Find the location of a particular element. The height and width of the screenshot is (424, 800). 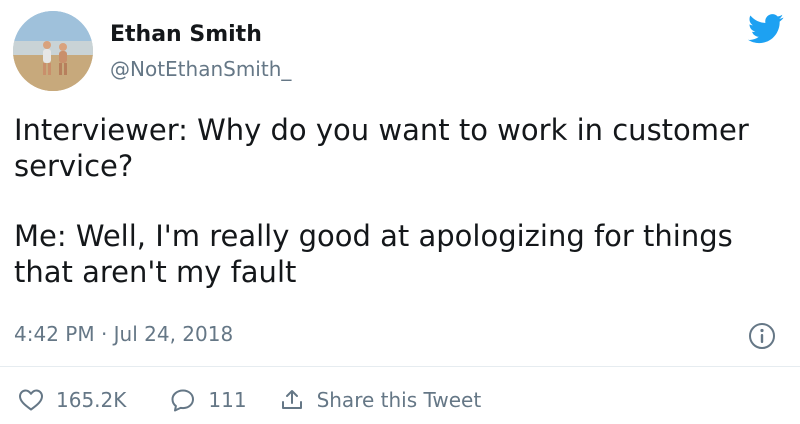

like-count: 165.2K is located at coordinates (91, 400).